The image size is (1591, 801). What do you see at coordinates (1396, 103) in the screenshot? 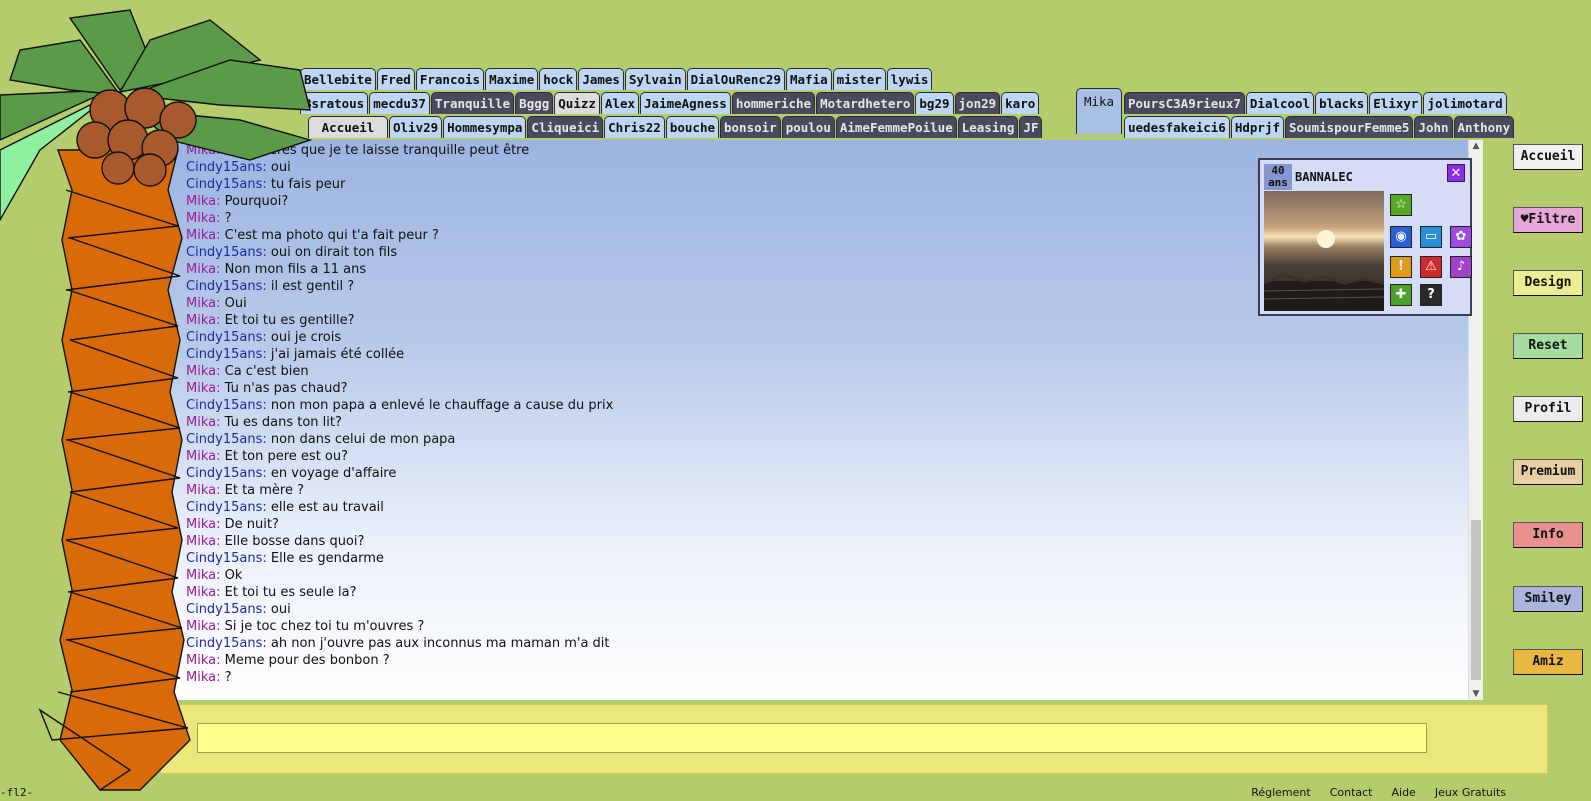
I see `tab-elixyr: Elixyr` at bounding box center [1396, 103].